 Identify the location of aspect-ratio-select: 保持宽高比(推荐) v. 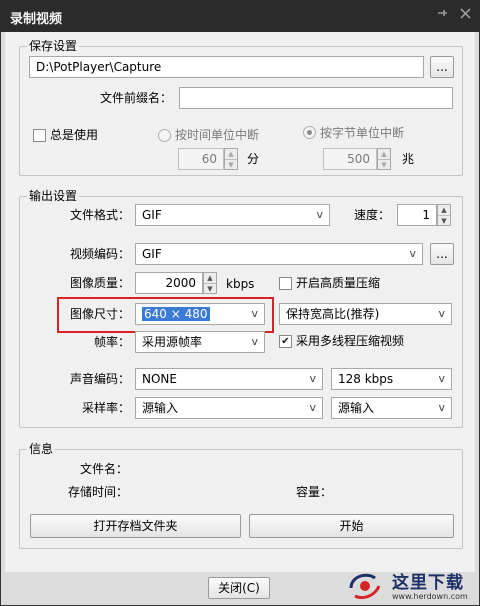
(365, 314).